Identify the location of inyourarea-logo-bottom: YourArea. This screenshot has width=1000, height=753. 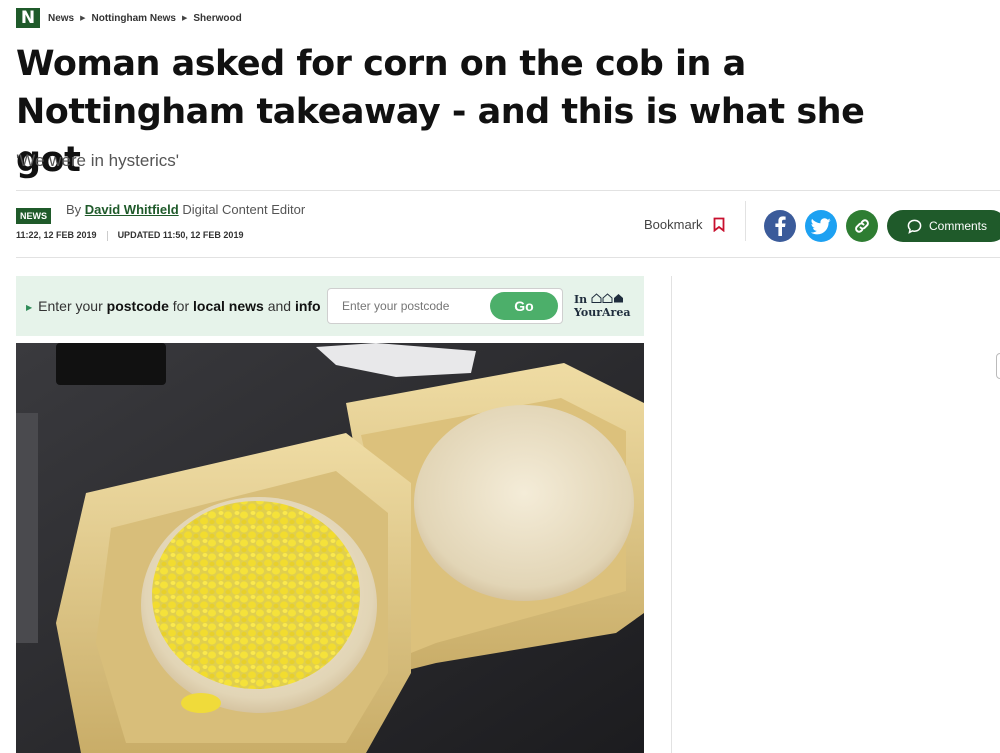
(602, 312).